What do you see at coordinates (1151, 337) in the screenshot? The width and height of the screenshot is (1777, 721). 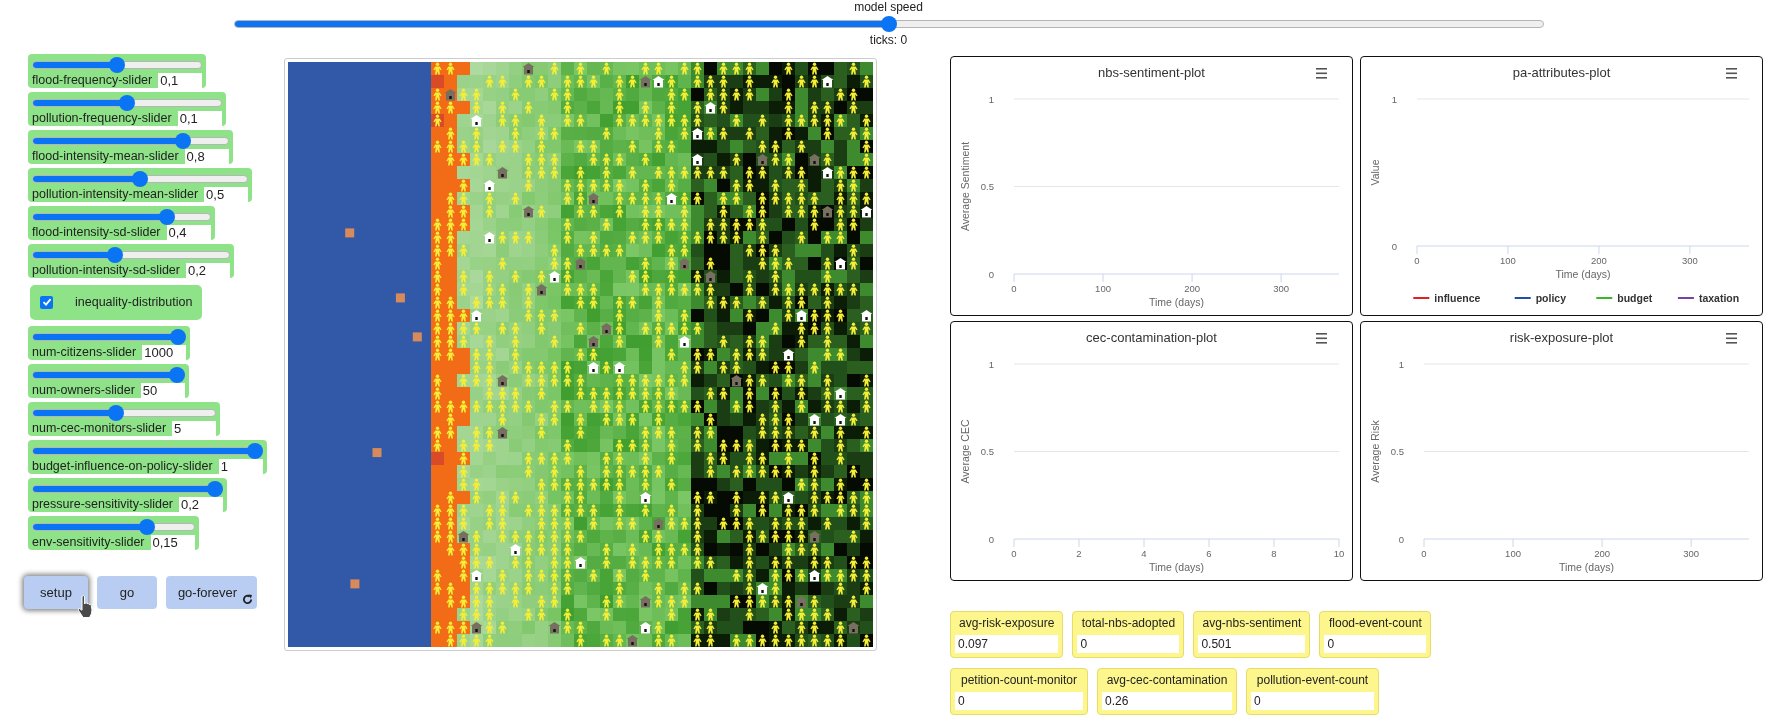 I see `chart-title: cec-contamination-plot` at bounding box center [1151, 337].